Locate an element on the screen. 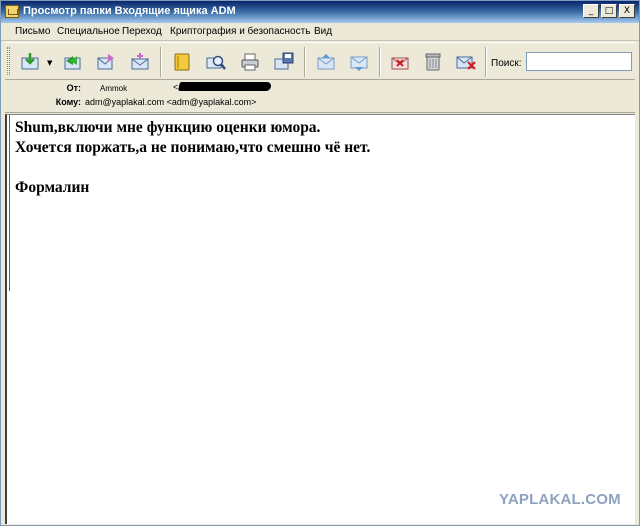  toolbar: ▼ Поиск: is located at coordinates (320, 61).